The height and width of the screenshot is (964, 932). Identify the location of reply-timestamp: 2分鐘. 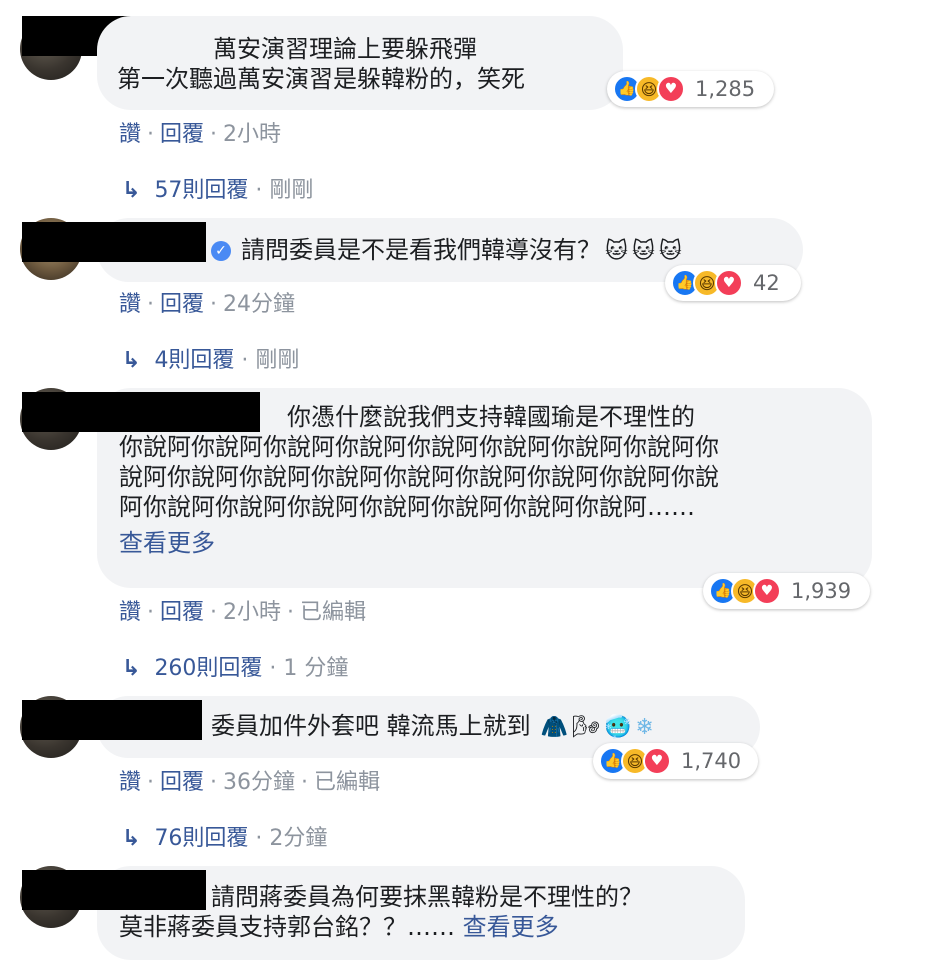
(298, 838).